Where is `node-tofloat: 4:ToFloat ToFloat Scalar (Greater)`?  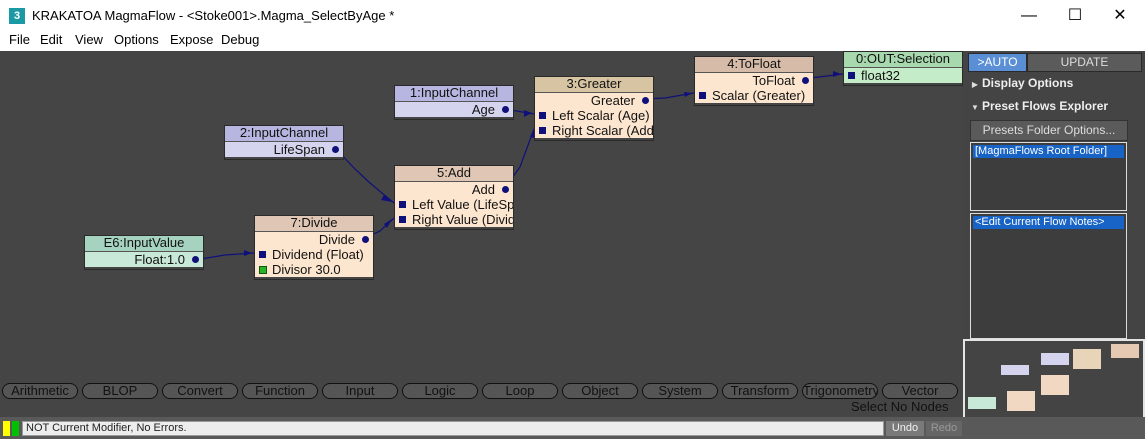
node-tofloat: 4:ToFloat ToFloat Scalar (Greater) is located at coordinates (754, 81).